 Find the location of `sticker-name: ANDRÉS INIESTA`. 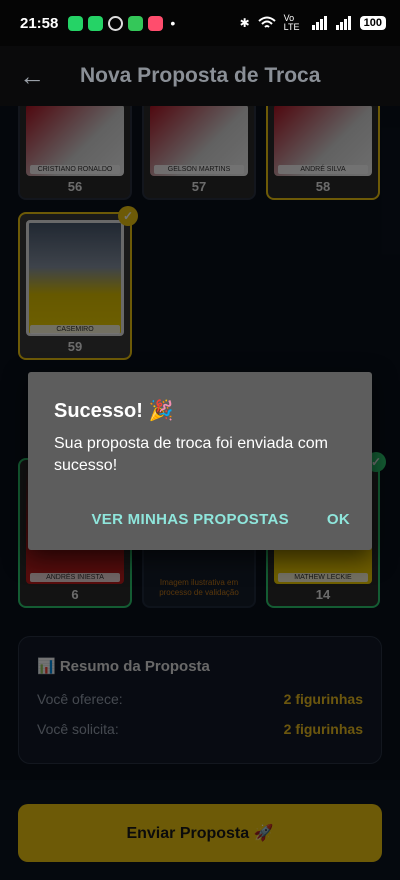

sticker-name: ANDRÉS INIESTA is located at coordinates (75, 577).